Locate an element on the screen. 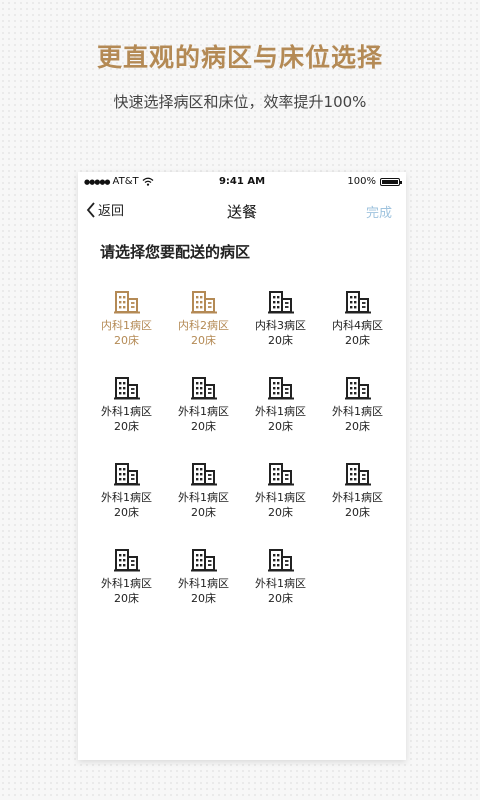  battery-icon is located at coordinates (391, 181).